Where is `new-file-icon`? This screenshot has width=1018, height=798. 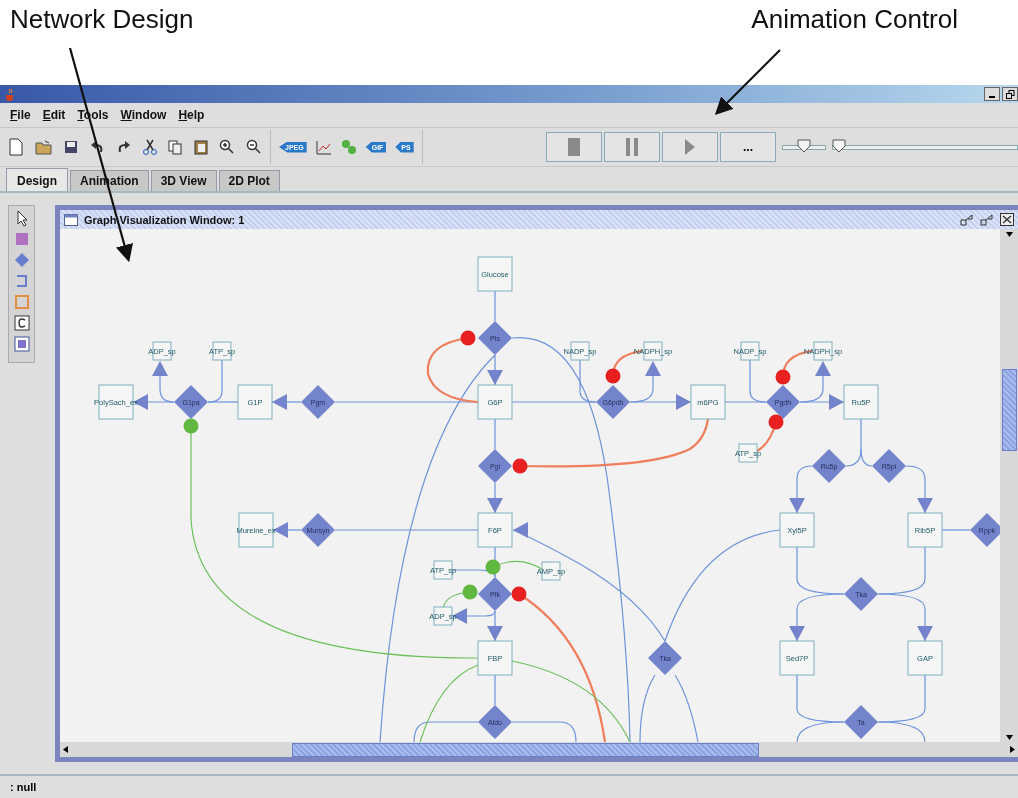 new-file-icon is located at coordinates (16, 147).